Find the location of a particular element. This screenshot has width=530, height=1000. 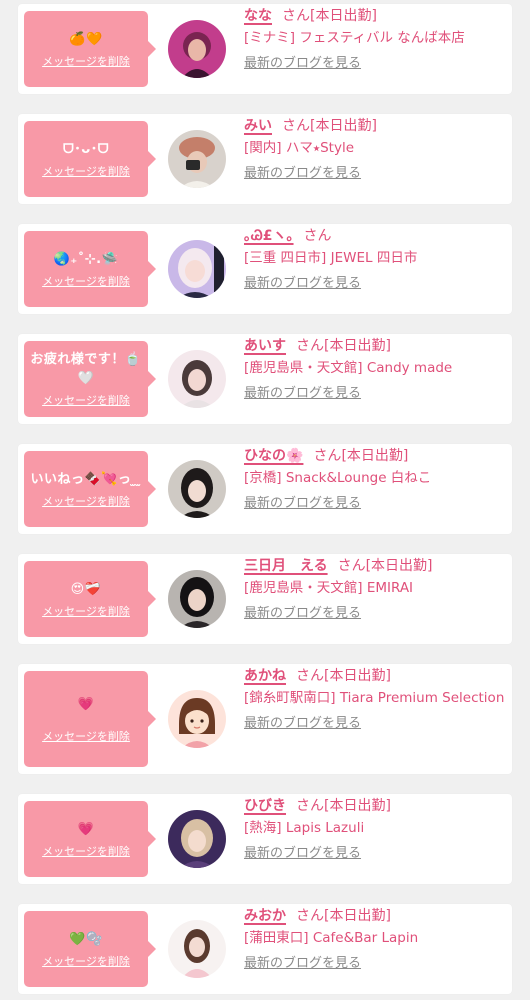

shop-name: [関内] ハマ⭑Style is located at coordinates (299, 148).